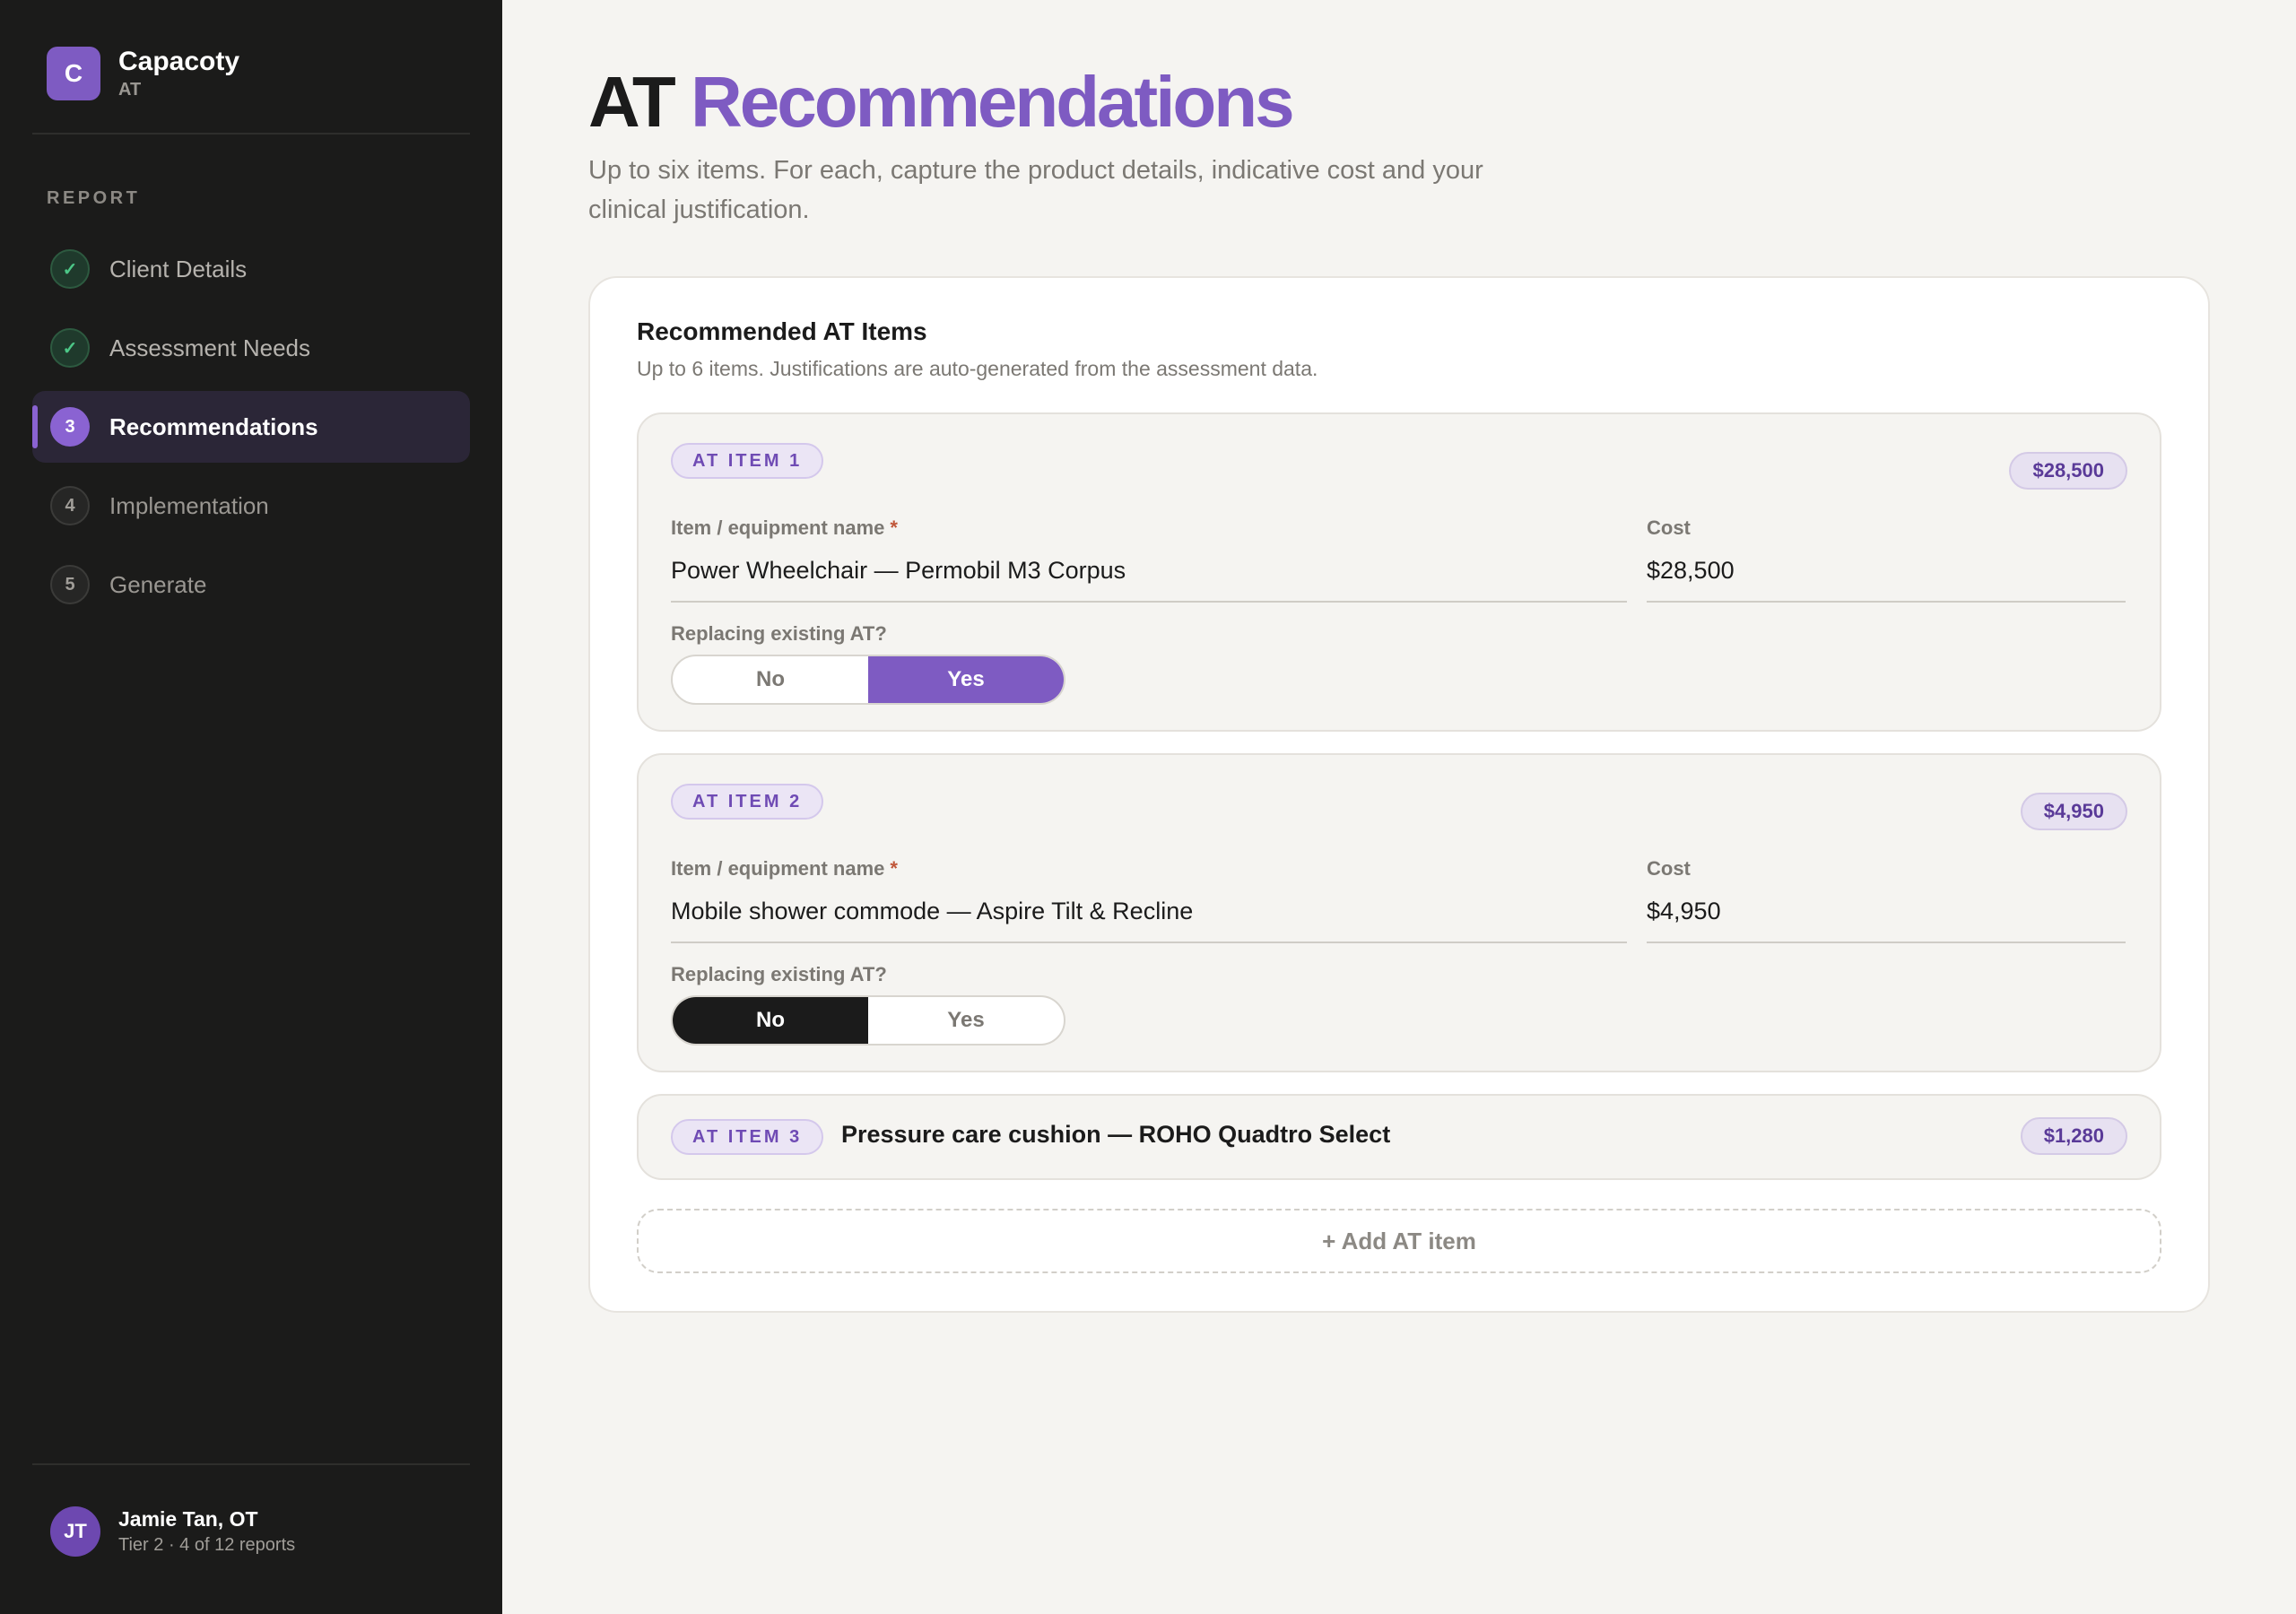  I want to click on page-title: AT Recommendations, so click(941, 102).